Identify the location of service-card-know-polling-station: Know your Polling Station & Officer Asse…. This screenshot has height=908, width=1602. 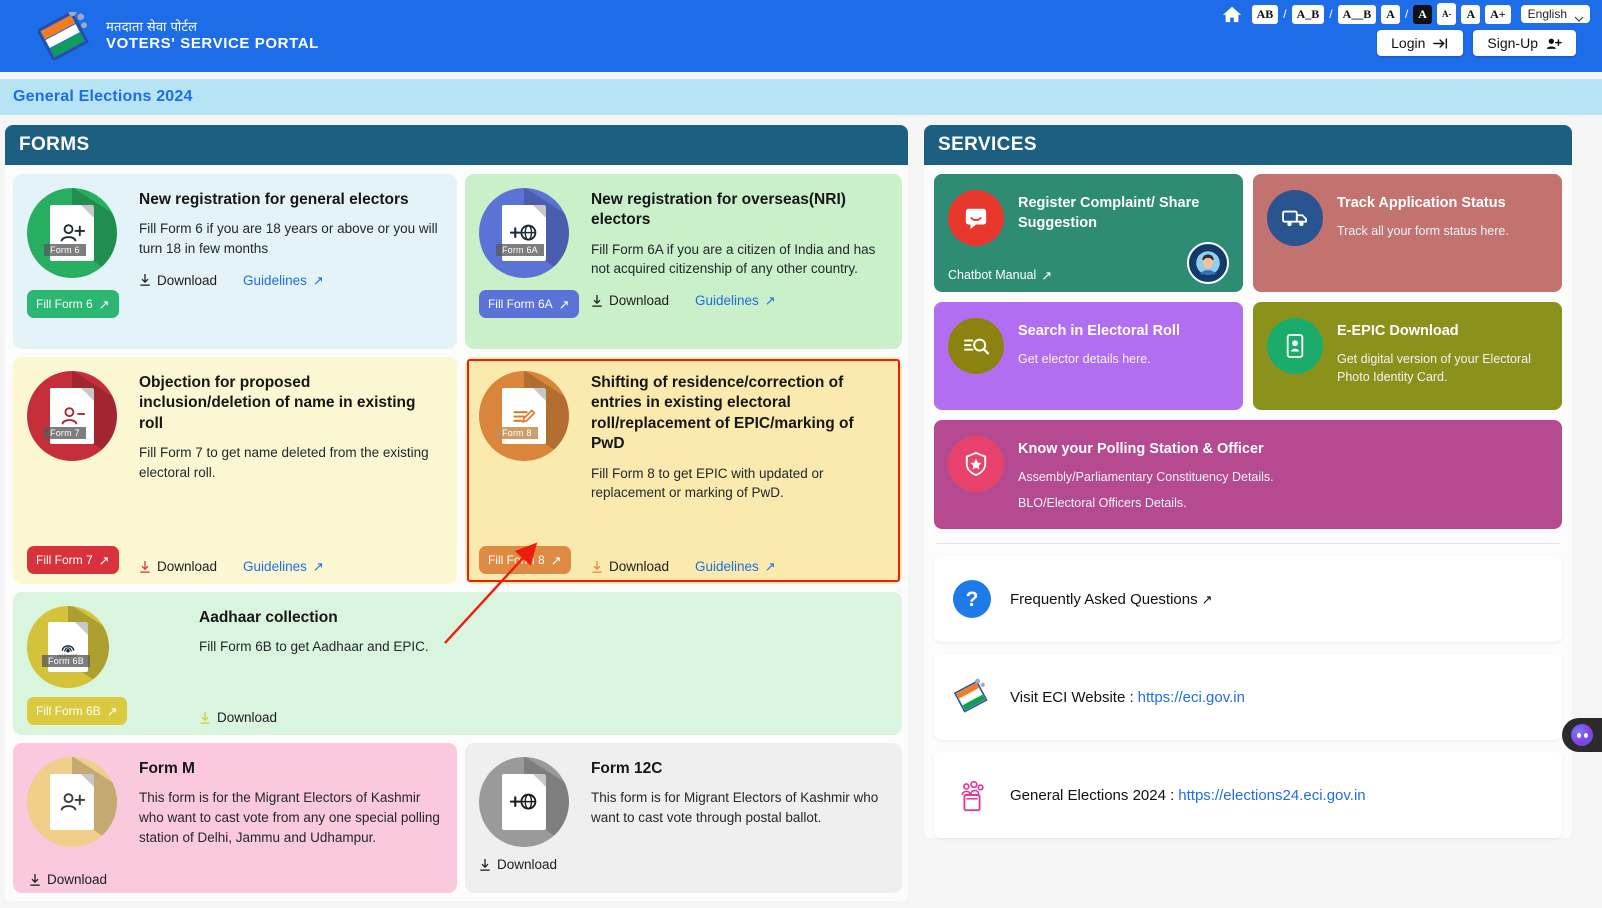
(1248, 475).